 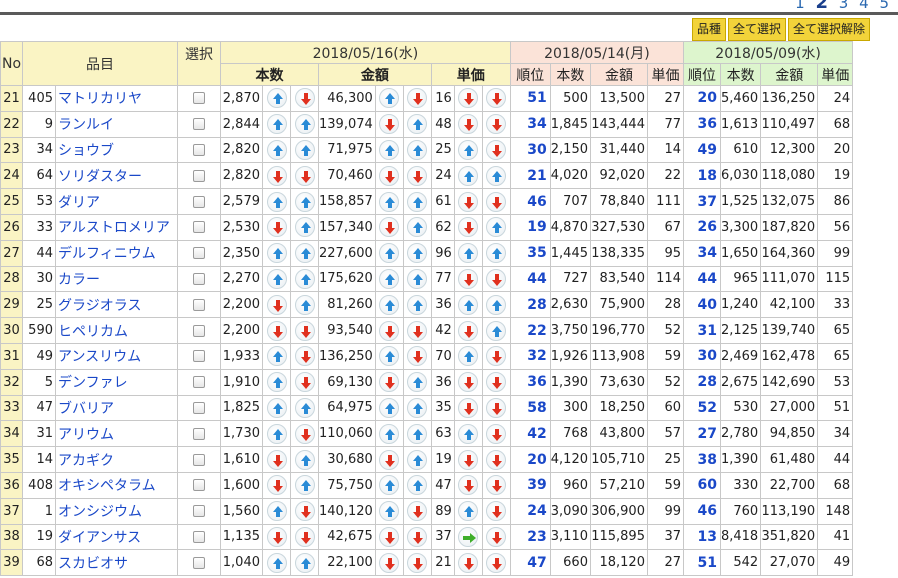 What do you see at coordinates (756, 29) in the screenshot?
I see `select-all-button: 全て選択` at bounding box center [756, 29].